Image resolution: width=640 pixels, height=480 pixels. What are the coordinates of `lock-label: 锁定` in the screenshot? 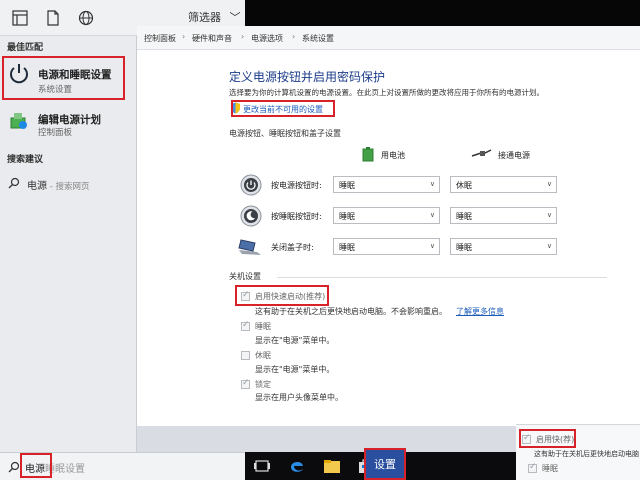 It's located at (263, 384).